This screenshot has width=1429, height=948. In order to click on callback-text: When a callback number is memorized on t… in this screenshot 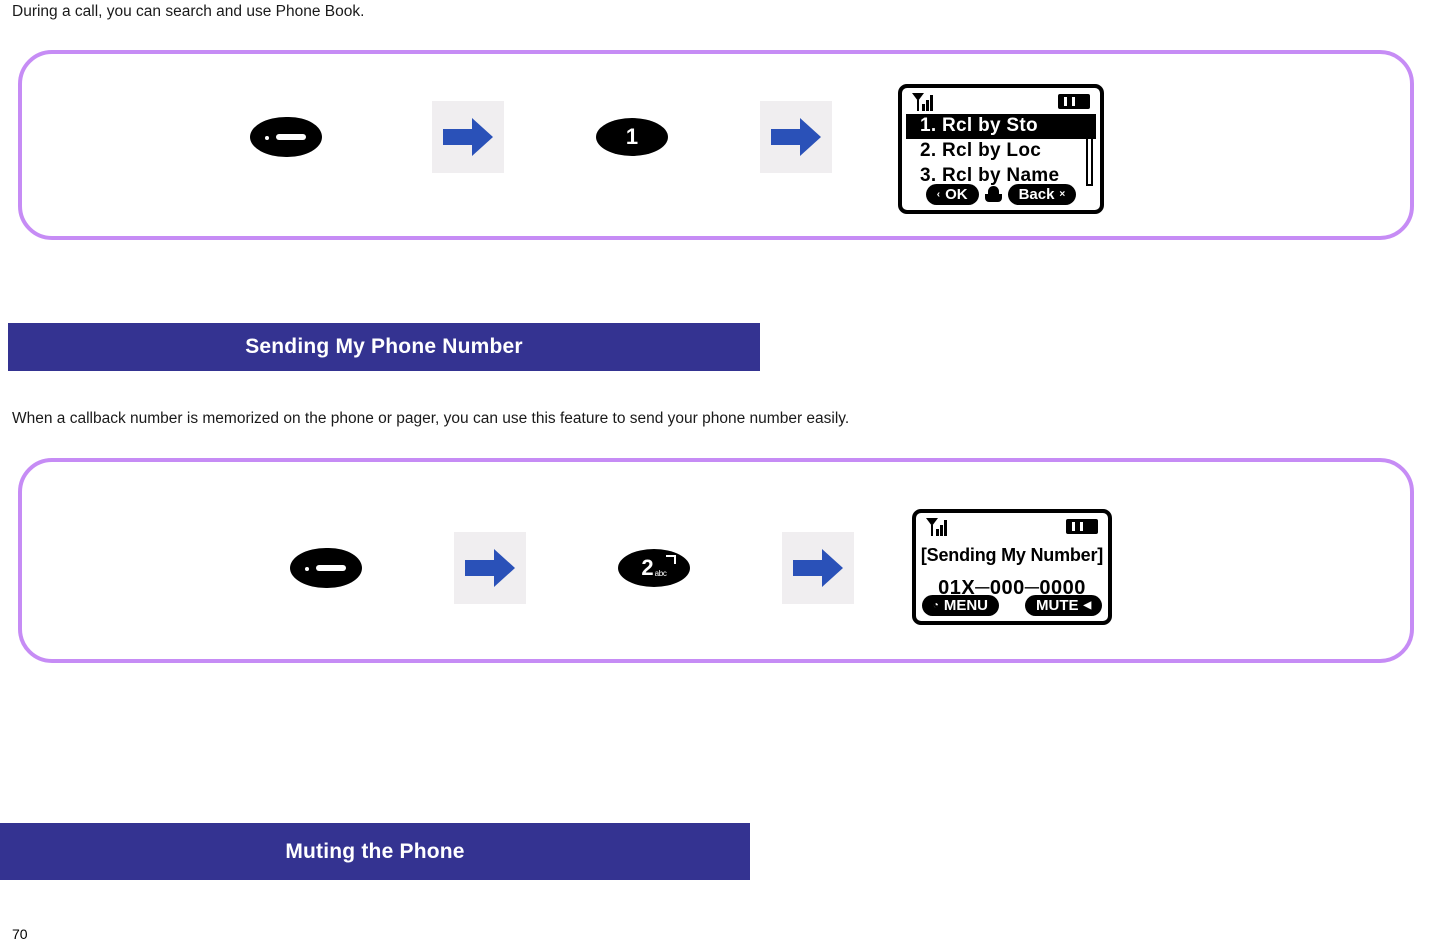, I will do `click(431, 418)`.